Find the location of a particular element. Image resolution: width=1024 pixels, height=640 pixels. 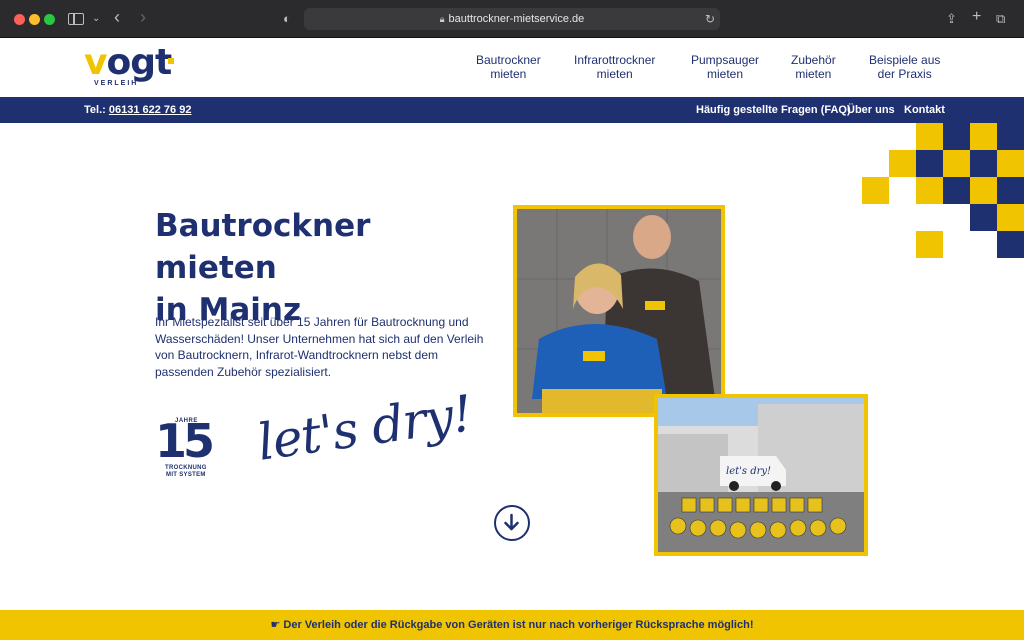

logo-dot is located at coordinates (171, 61).